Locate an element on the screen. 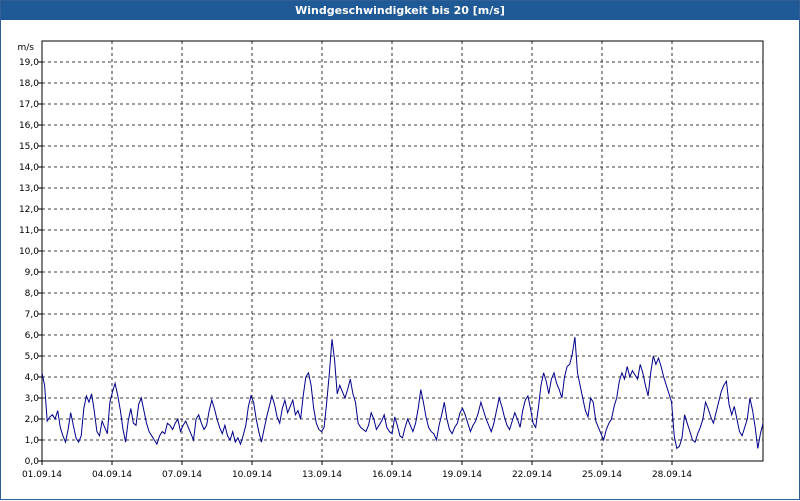  y-tick-label: 3,0 is located at coordinates (32, 399).